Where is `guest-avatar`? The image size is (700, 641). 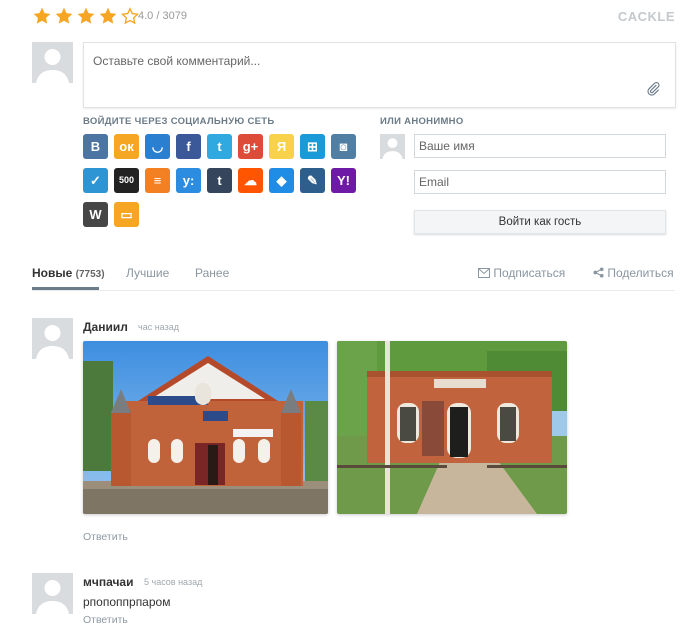
guest-avatar is located at coordinates (392, 146).